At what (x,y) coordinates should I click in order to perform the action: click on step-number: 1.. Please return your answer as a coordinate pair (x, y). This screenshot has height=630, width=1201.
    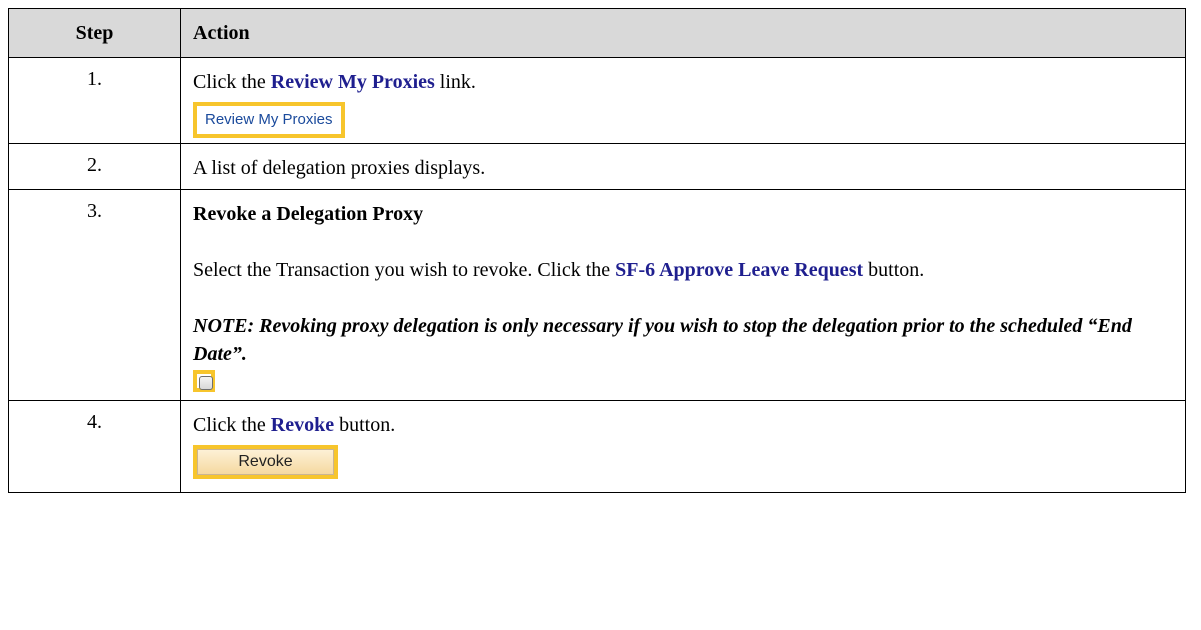
    Looking at the image, I should click on (94, 100).